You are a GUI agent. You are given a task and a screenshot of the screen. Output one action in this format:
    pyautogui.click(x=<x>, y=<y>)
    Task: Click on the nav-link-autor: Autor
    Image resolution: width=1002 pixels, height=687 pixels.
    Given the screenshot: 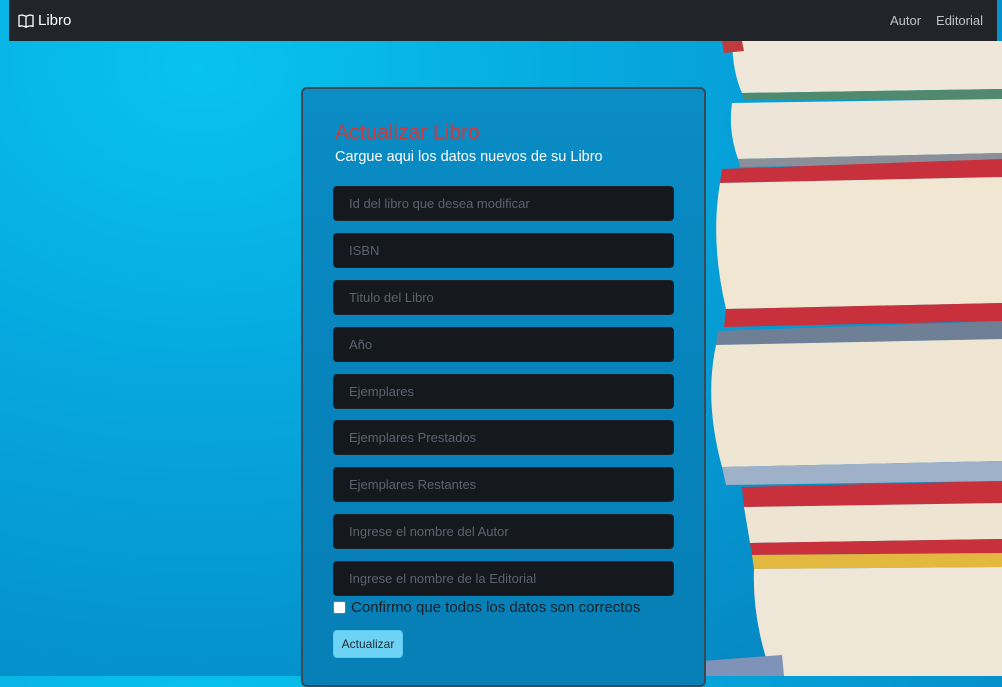 What is the action you would take?
    pyautogui.click(x=905, y=20)
    